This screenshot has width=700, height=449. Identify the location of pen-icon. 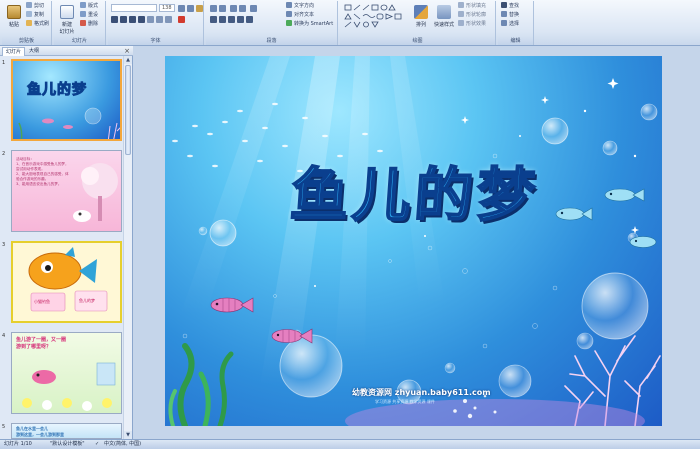
(461, 14).